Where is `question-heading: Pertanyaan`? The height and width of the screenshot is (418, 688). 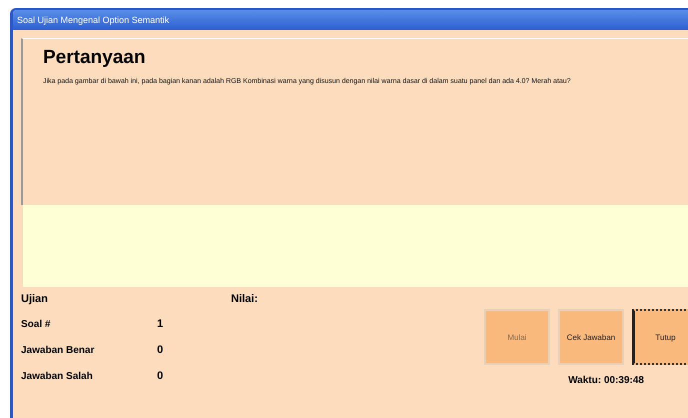
question-heading: Pertanyaan is located at coordinates (94, 58).